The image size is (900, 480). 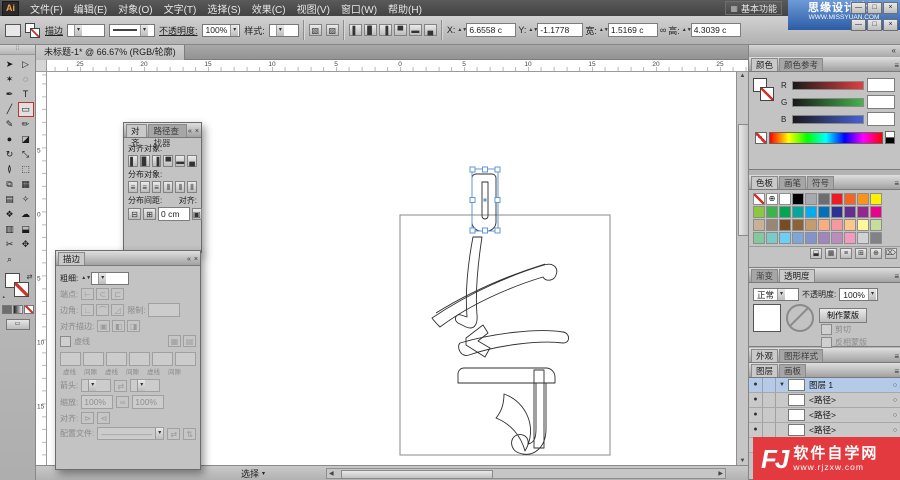 I want to click on layer-row: ● ▼ 图层 1 ○, so click(x=824, y=385).